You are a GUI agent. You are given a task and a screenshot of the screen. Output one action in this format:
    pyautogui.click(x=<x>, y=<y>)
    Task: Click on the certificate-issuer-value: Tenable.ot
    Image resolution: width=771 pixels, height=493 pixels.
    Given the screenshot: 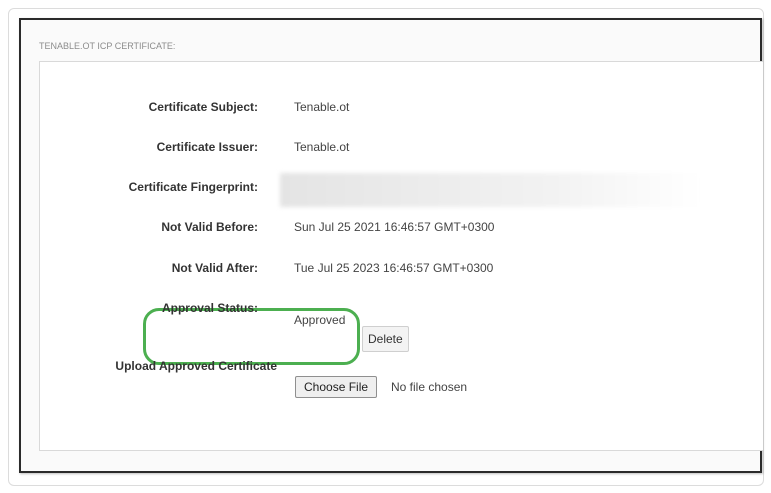 What is the action you would take?
    pyautogui.click(x=322, y=147)
    